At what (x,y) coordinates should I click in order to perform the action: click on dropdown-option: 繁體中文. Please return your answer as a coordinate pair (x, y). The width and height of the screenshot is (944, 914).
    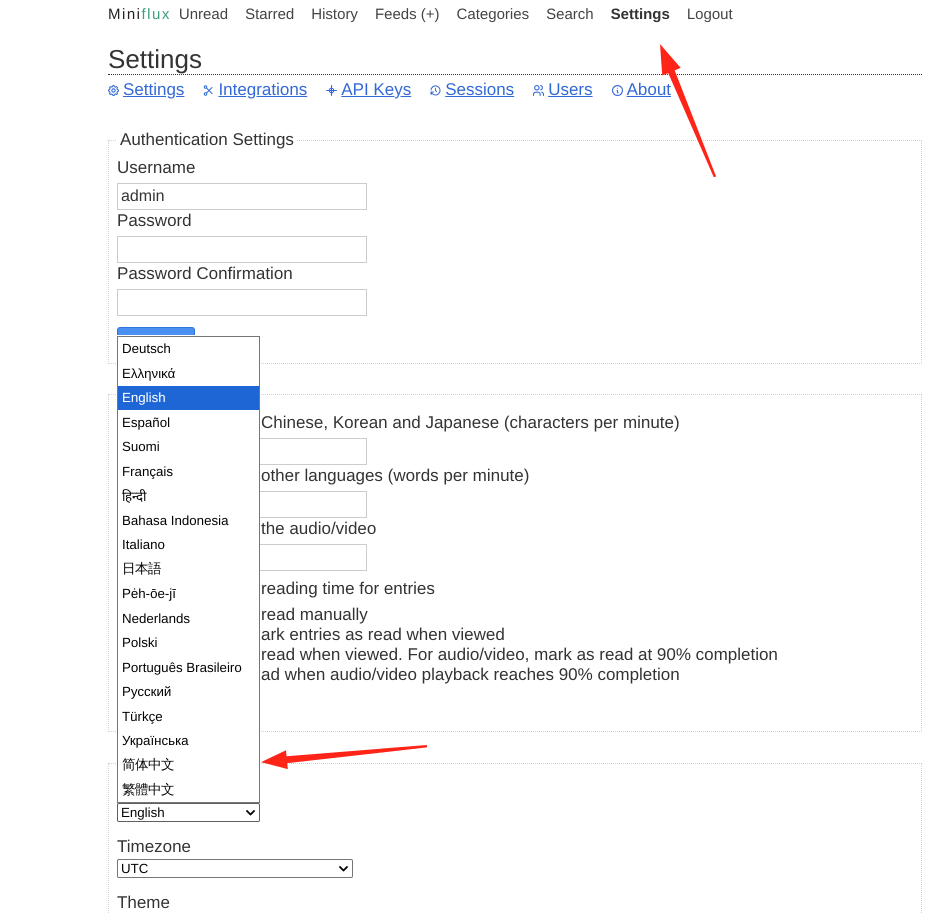
    Looking at the image, I should click on (188, 790).